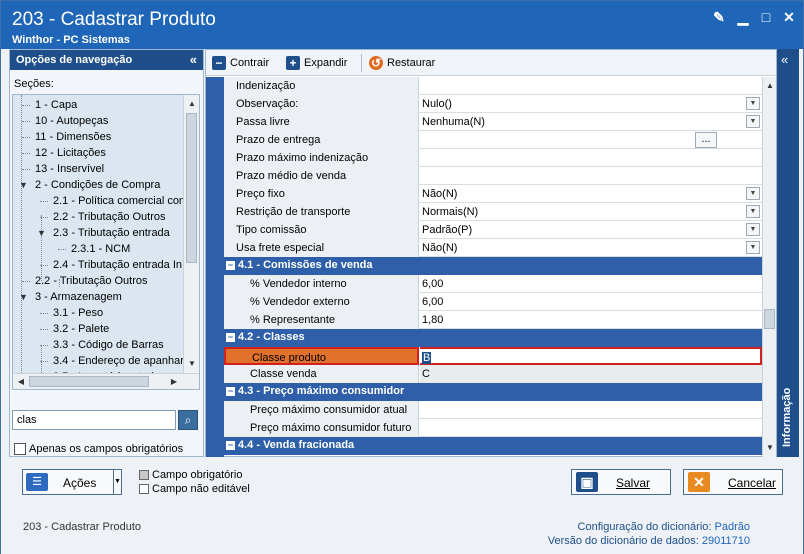 This screenshot has height=554, width=804. Describe the element at coordinates (493, 338) in the screenshot. I see `group-header: −4.2 - Classes` at that location.